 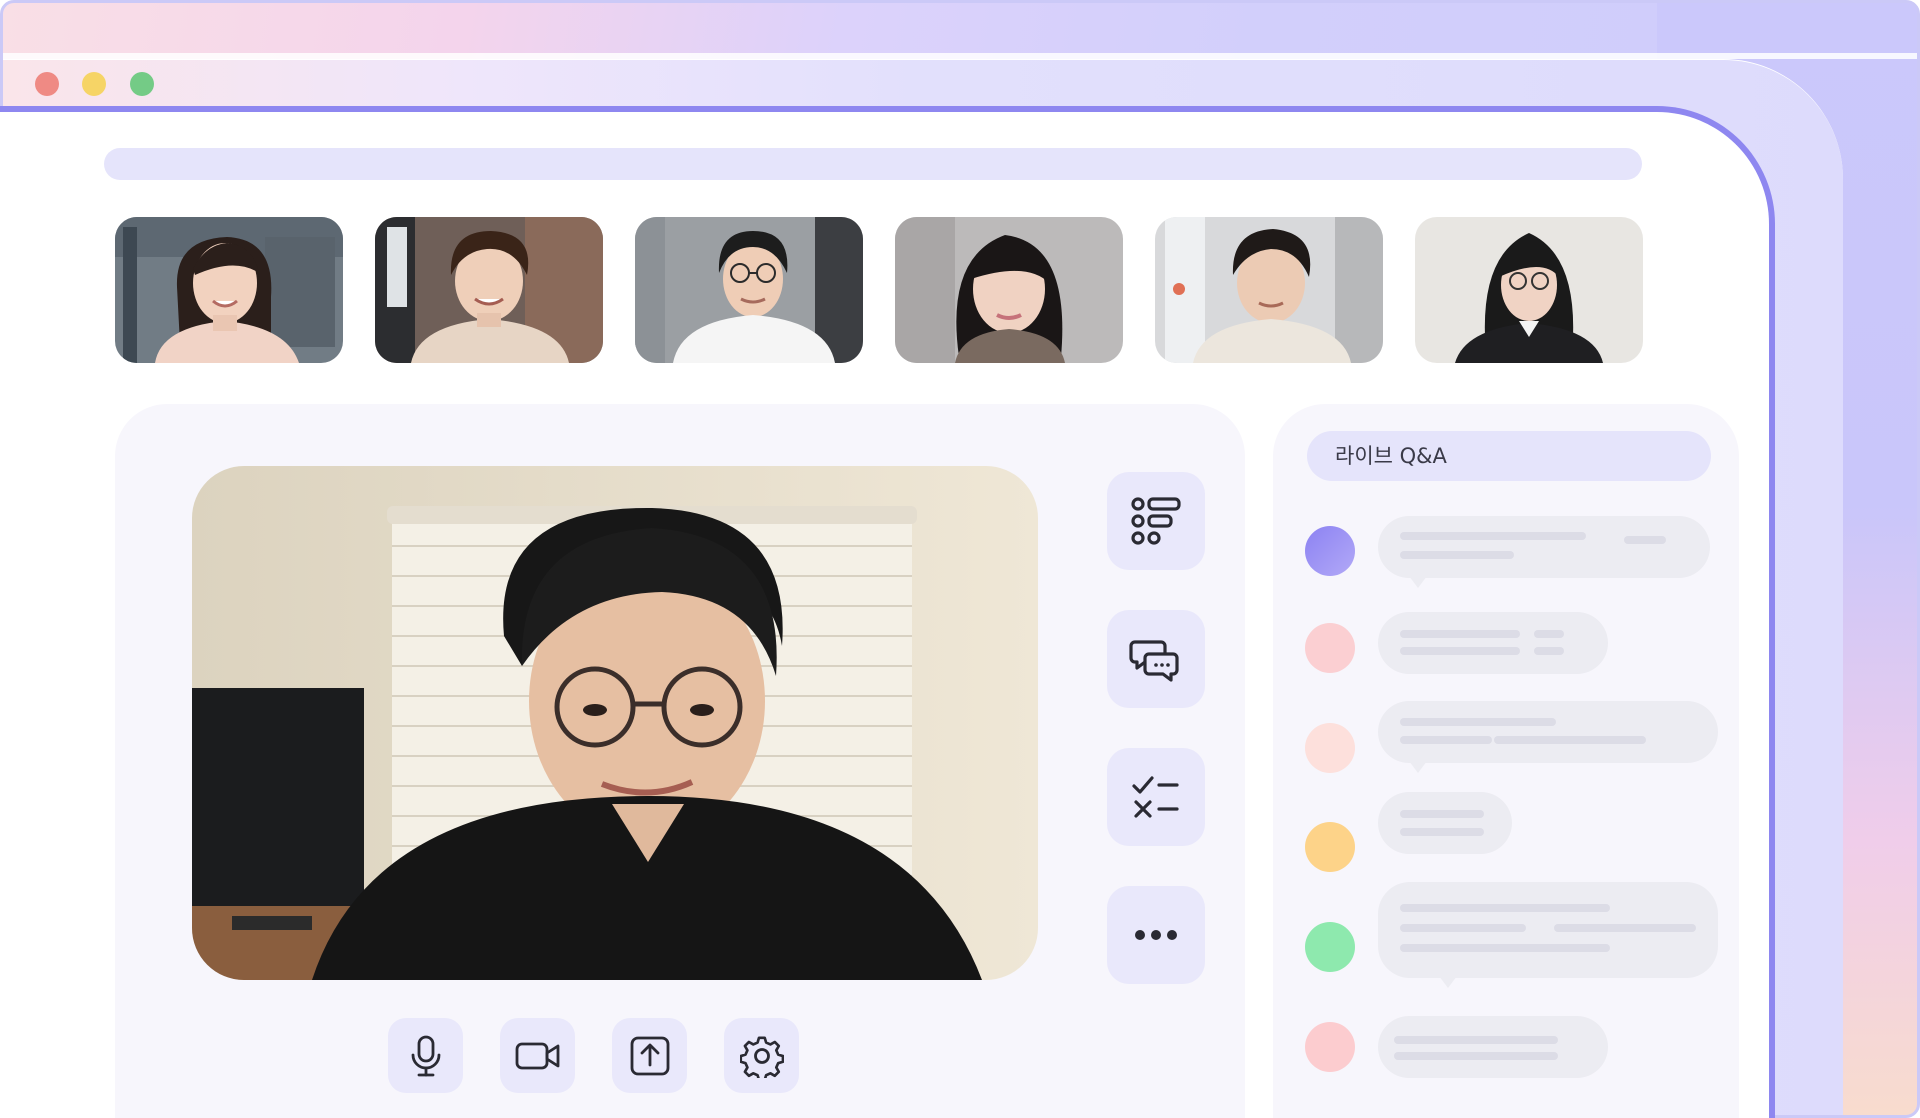 I want to click on participant-6-video, so click(x=1529, y=290).